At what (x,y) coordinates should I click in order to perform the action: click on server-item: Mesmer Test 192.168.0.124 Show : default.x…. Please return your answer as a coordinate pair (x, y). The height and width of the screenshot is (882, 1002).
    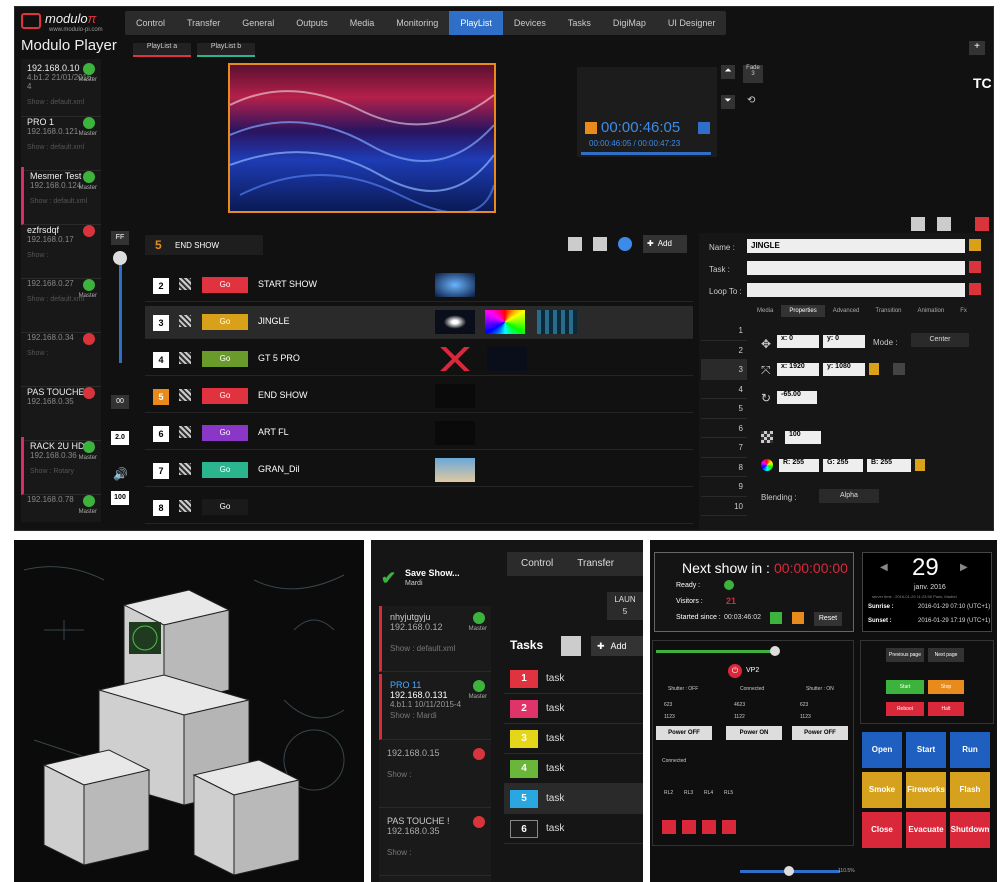
    Looking at the image, I should click on (61, 196).